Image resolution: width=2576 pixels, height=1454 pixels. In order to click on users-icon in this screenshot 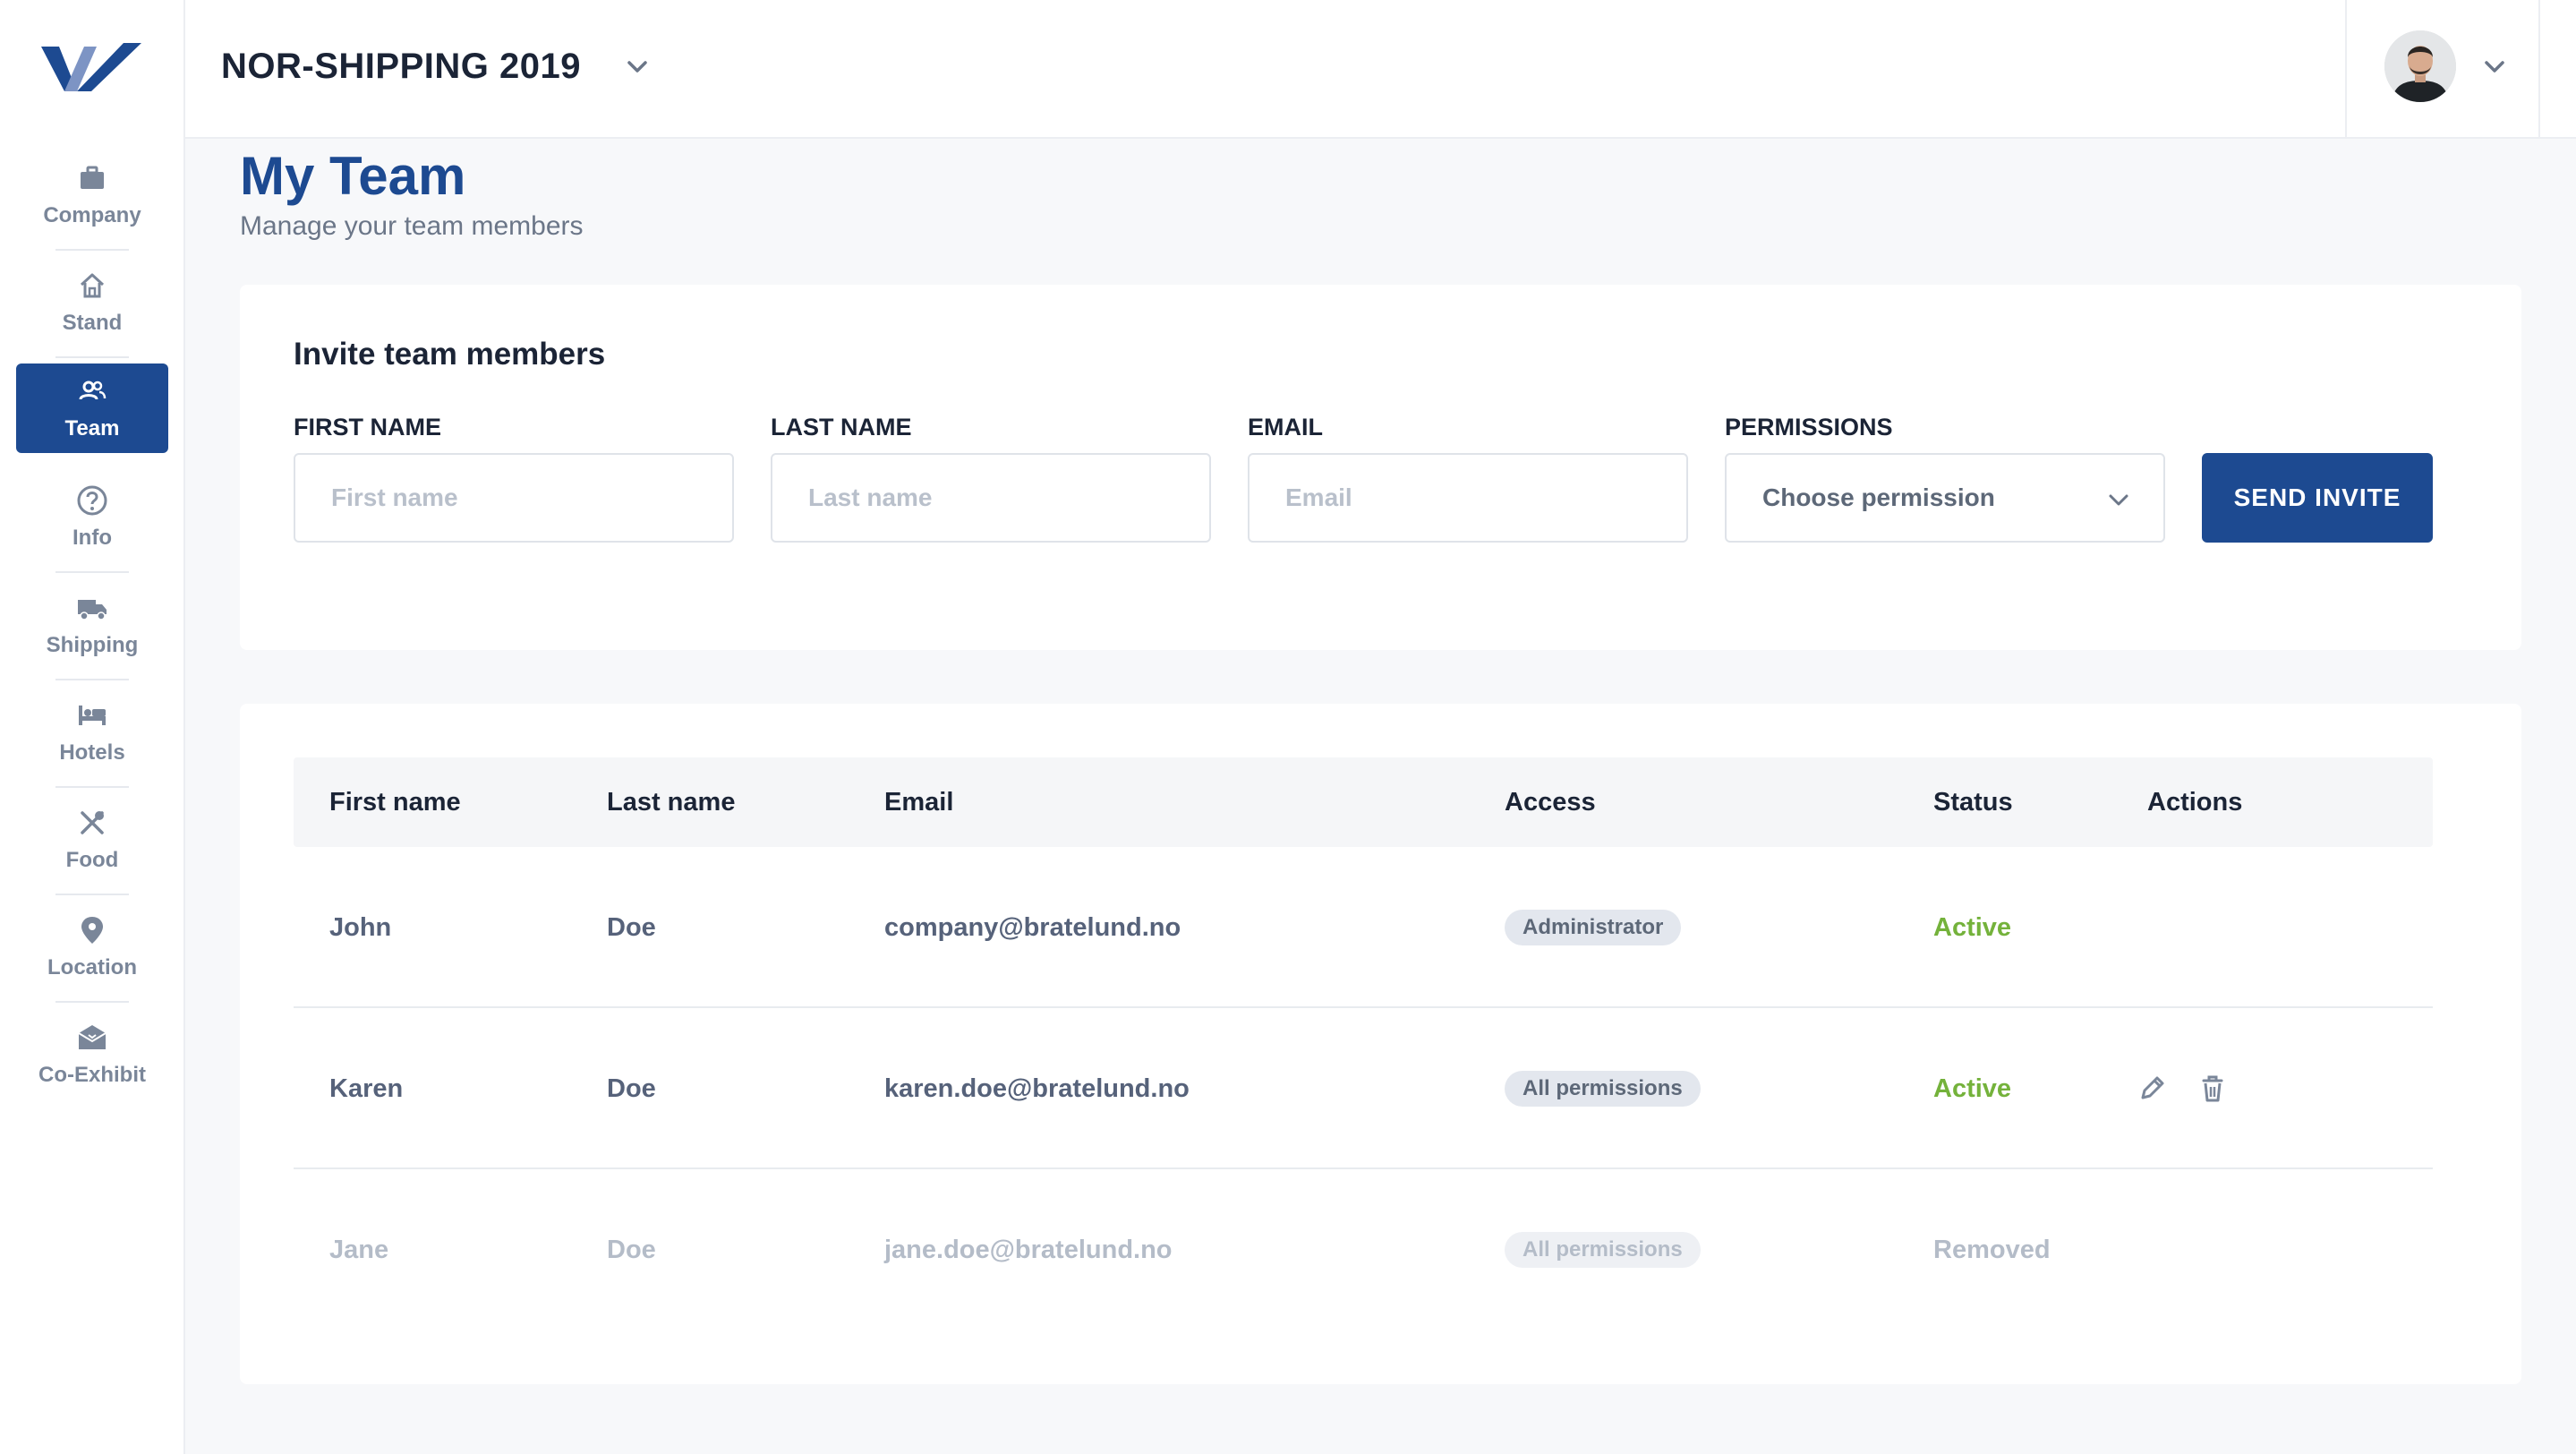, I will do `click(92, 391)`.